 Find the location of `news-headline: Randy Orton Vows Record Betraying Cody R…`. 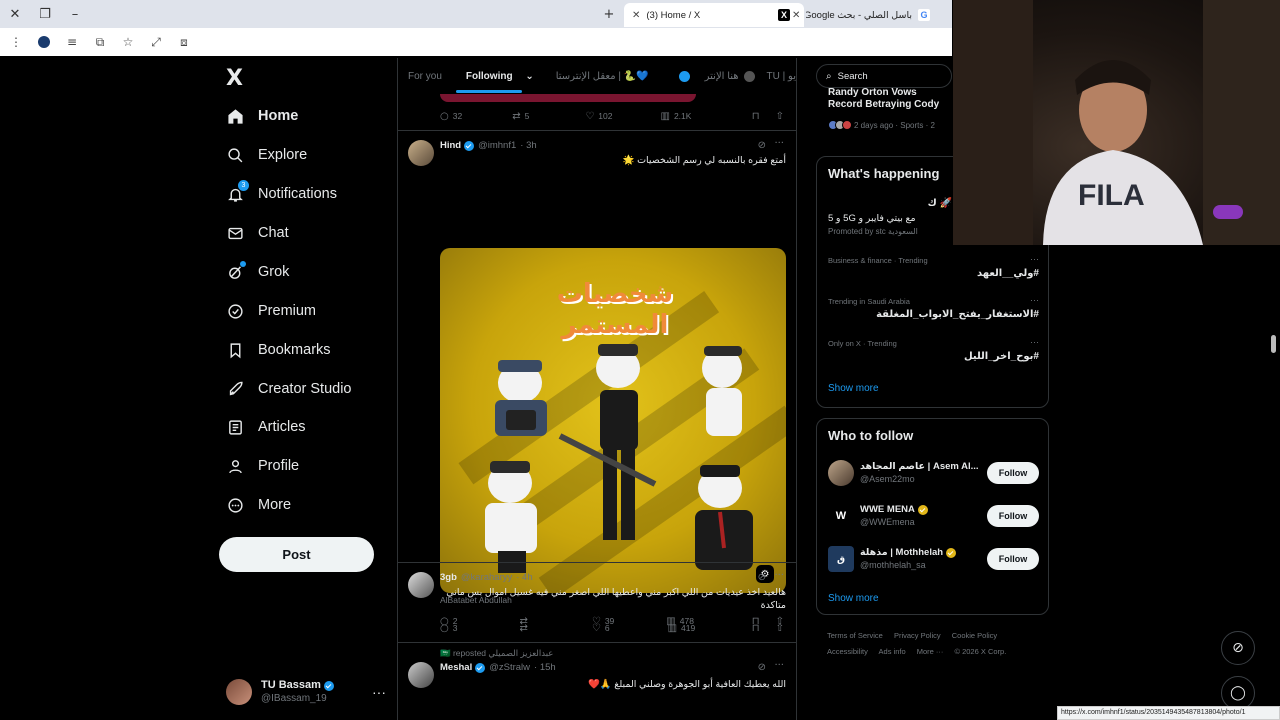

news-headline: Randy Orton Vows Record Betraying Cody R… is located at coordinates (890, 99).